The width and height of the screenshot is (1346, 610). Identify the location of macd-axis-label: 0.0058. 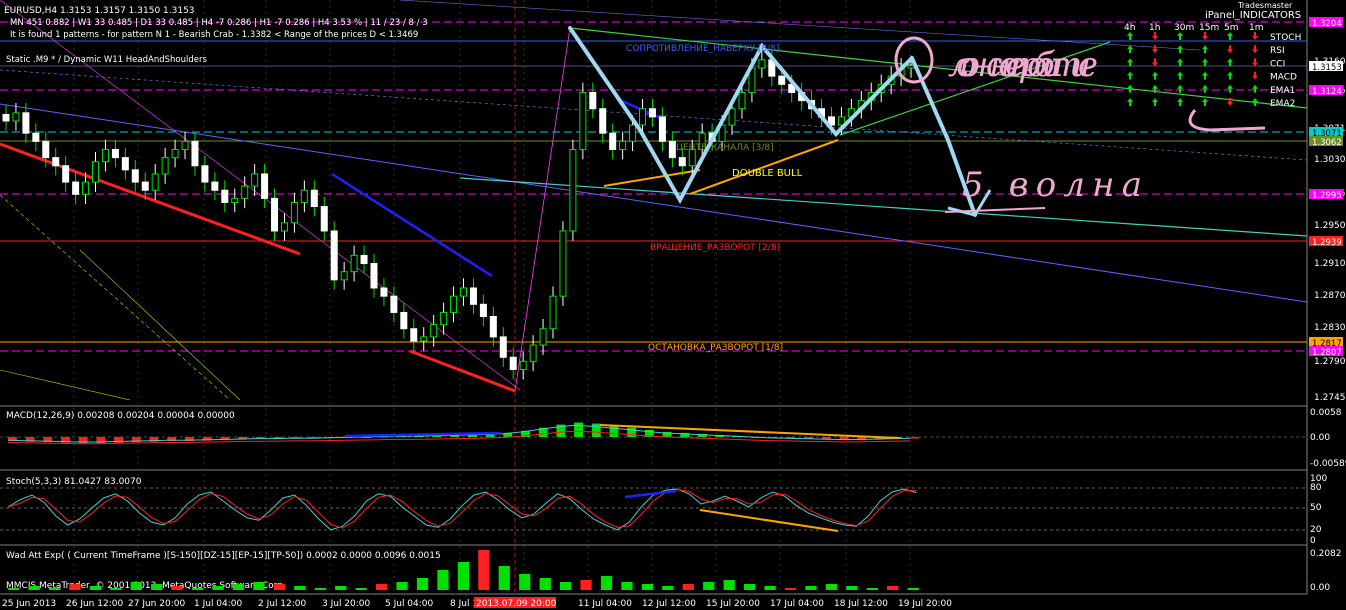
(1326, 413).